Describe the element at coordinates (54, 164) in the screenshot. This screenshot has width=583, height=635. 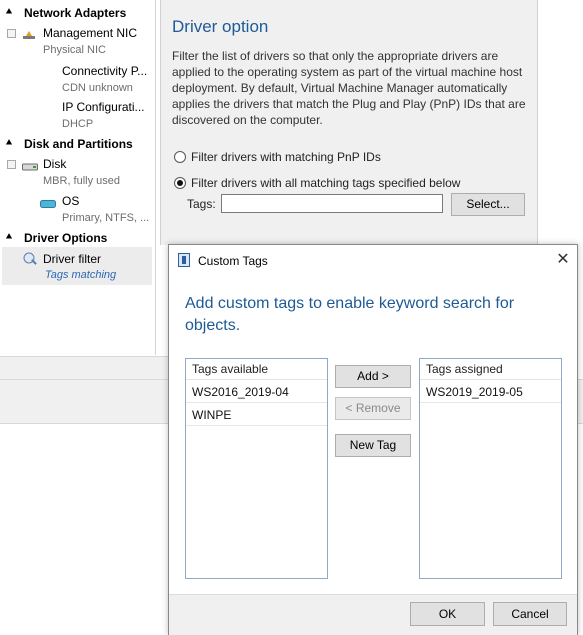
I see `nav-item-disk: Disk` at that location.